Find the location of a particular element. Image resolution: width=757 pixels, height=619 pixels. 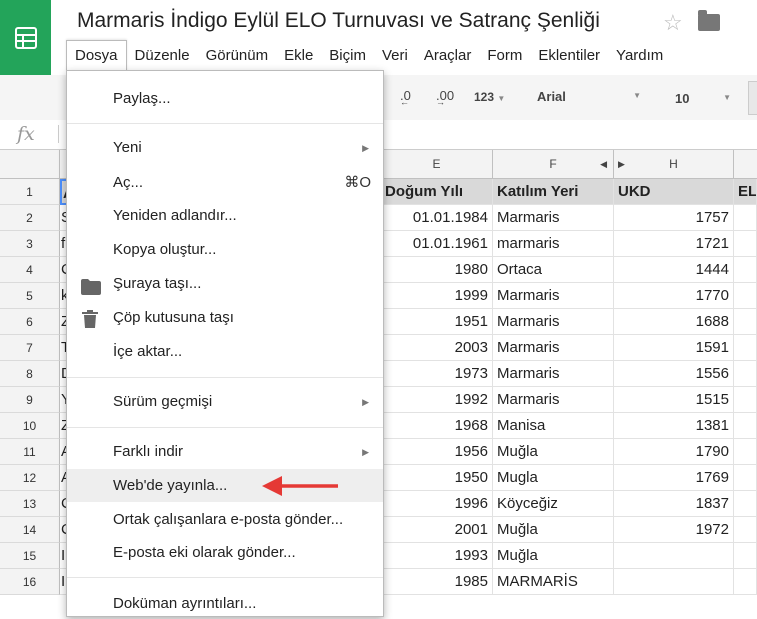

menu-view: Görünüm is located at coordinates (237, 56).